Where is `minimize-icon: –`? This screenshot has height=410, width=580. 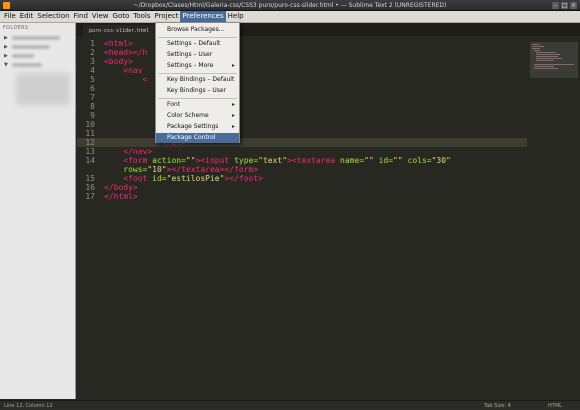
minimize-icon: – is located at coordinates (555, 5).